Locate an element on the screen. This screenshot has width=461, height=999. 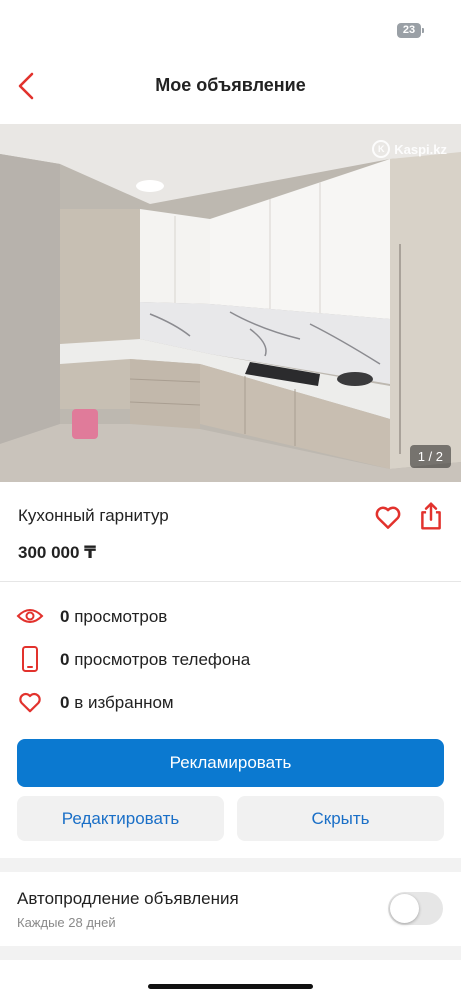
stat-phone-views: 0 просмотров телефона is located at coordinates (230, 659).